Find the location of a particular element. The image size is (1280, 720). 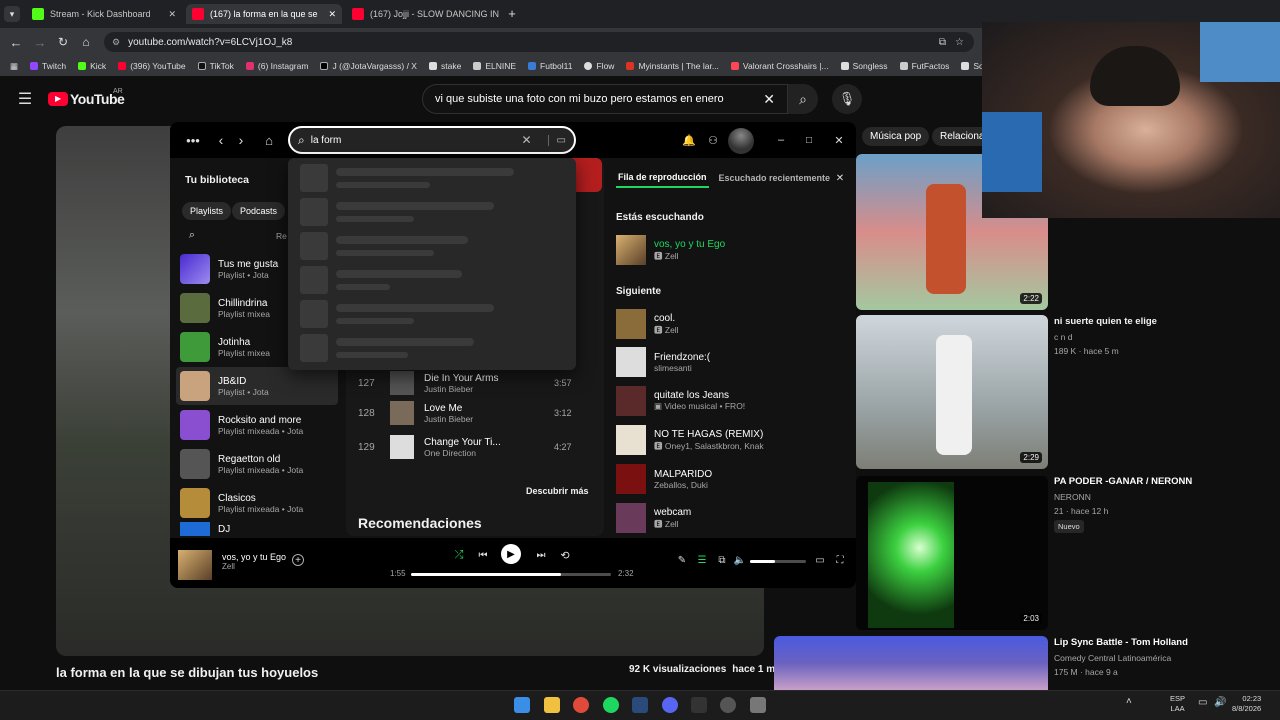

volume-icon: 🔈 is located at coordinates (740, 560).